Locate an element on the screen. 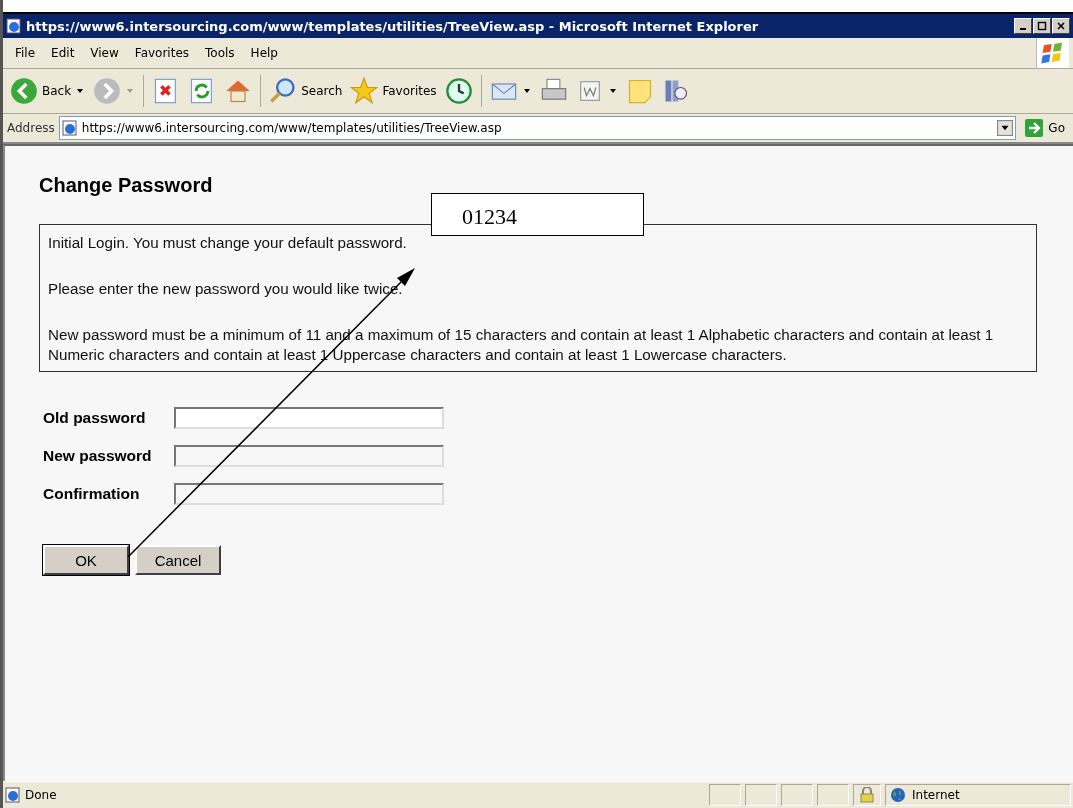 The width and height of the screenshot is (1073, 808). globe-page-icon is located at coordinates (14, 26).